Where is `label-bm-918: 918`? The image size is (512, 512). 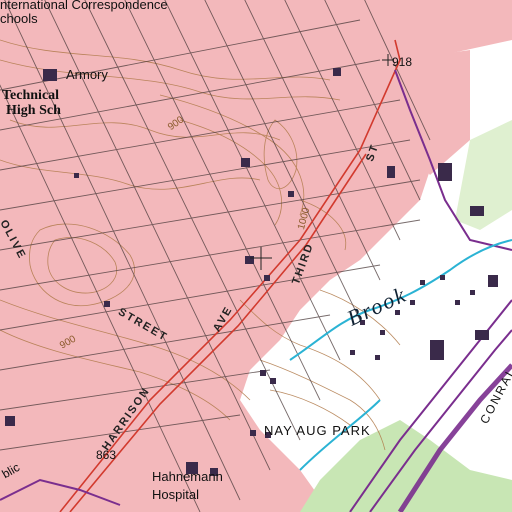
label-bm-918: 918 is located at coordinates (402, 62).